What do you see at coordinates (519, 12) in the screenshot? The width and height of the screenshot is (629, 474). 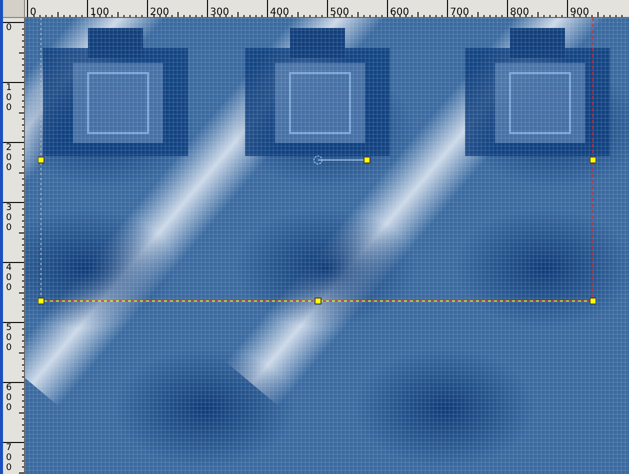 I see `ruler-label: 800` at bounding box center [519, 12].